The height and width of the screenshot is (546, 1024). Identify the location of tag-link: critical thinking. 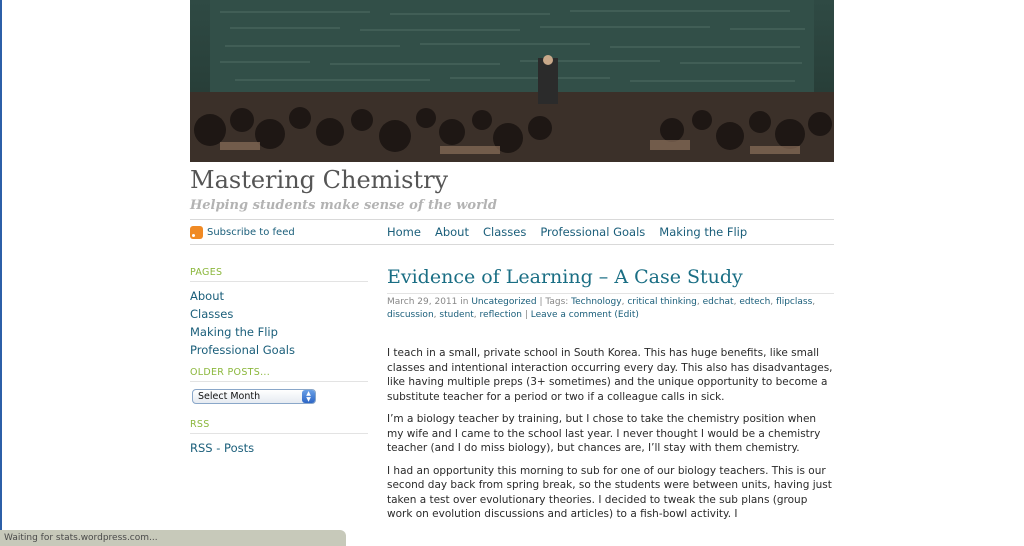
(662, 302).